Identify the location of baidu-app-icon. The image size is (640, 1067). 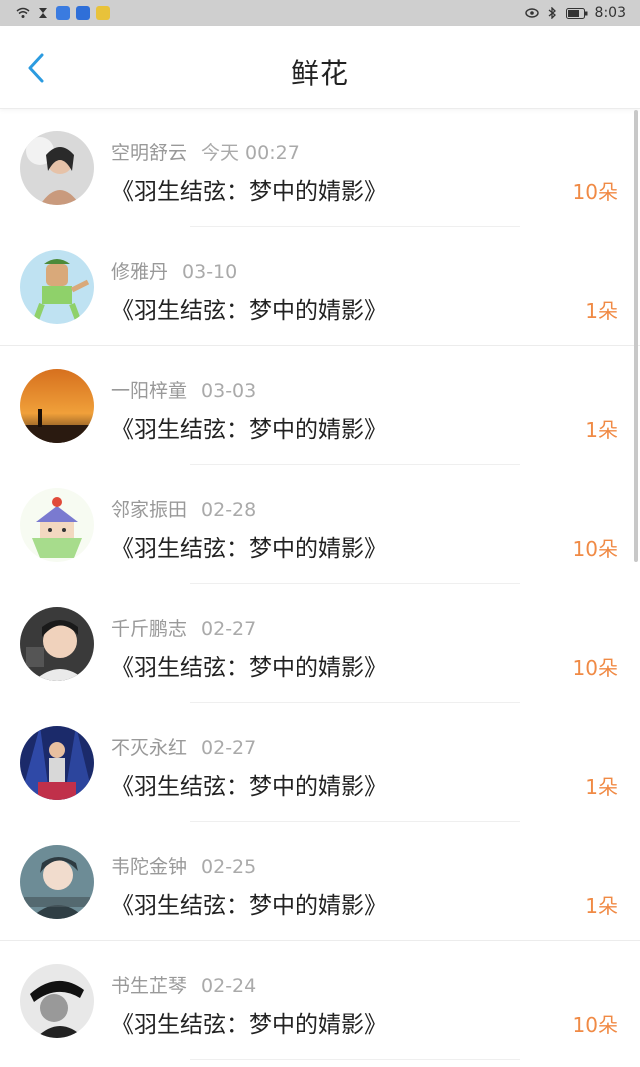
(83, 13).